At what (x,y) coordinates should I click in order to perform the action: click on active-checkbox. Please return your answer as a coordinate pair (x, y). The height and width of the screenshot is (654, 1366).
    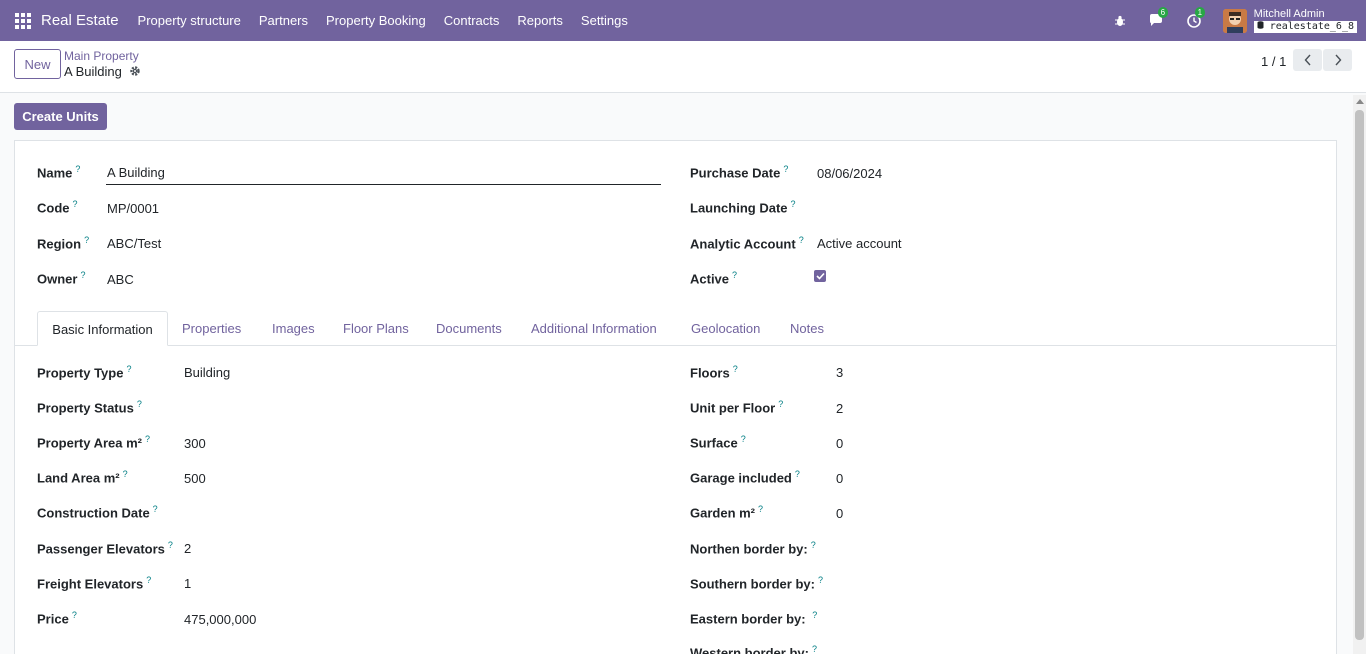
    Looking at the image, I should click on (820, 276).